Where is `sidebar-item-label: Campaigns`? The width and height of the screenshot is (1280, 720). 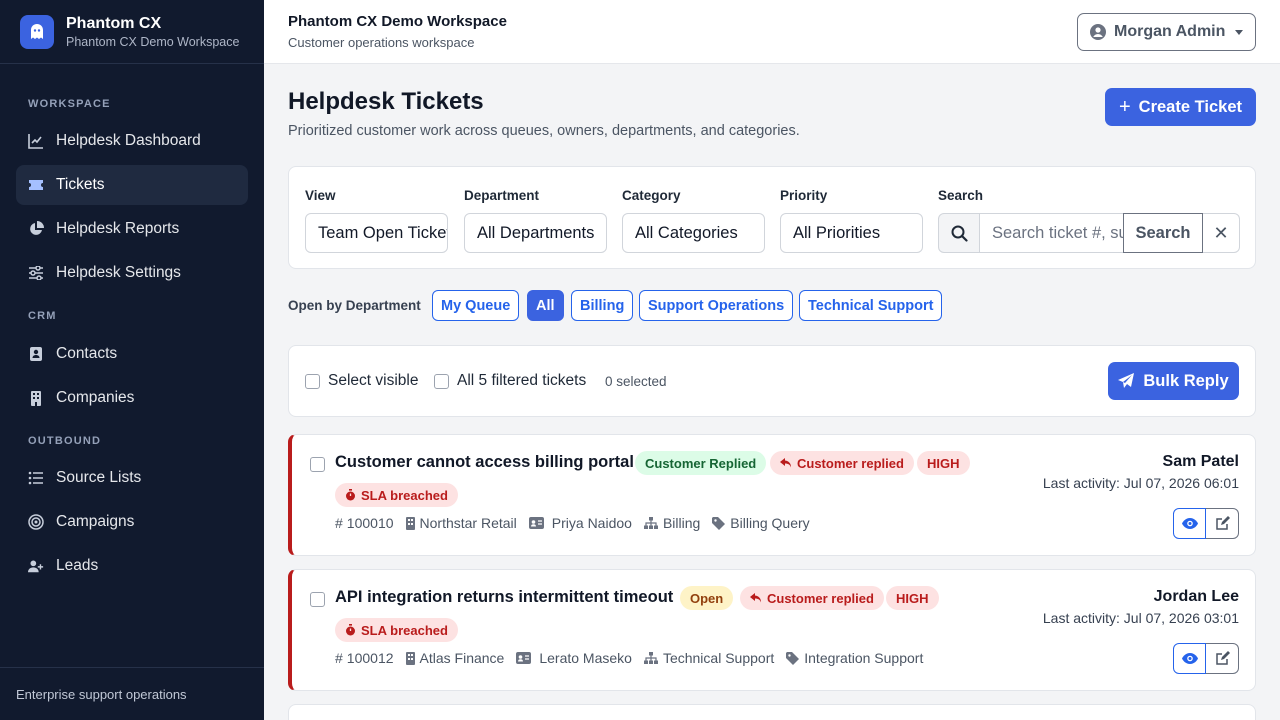 sidebar-item-label: Campaigns is located at coordinates (95, 521).